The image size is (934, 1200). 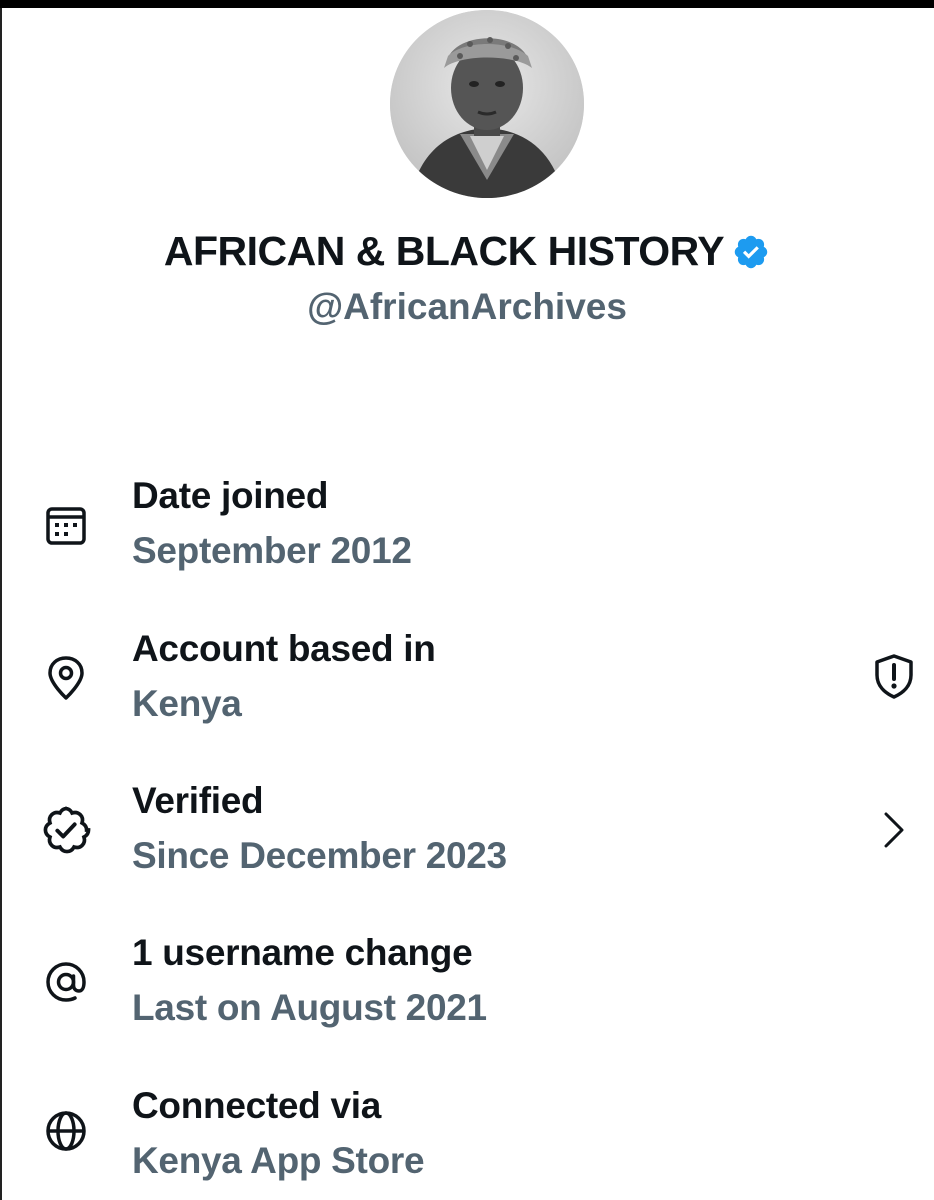 I want to click on about-row-username-change: 1 username change Last on August 2021, so click(x=467, y=992).